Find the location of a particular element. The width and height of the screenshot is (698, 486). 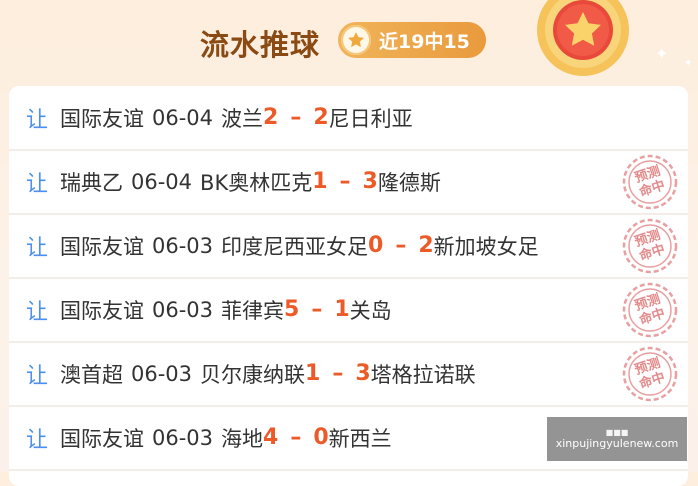

away-team: 尼日利亚 is located at coordinates (370, 118).